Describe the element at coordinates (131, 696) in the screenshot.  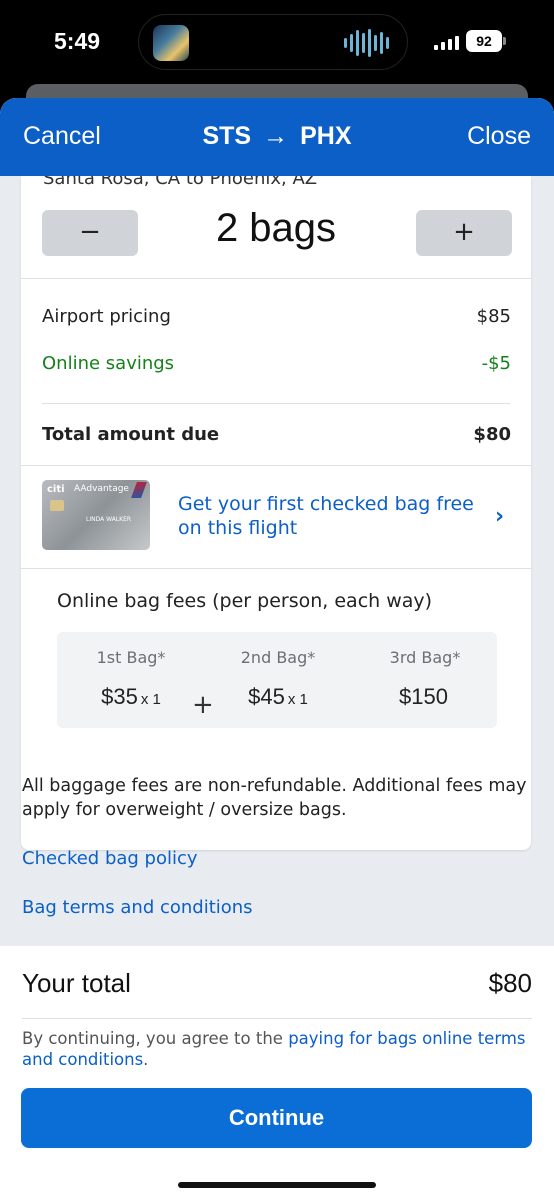
I see `fee-value: $35 x 1` at that location.